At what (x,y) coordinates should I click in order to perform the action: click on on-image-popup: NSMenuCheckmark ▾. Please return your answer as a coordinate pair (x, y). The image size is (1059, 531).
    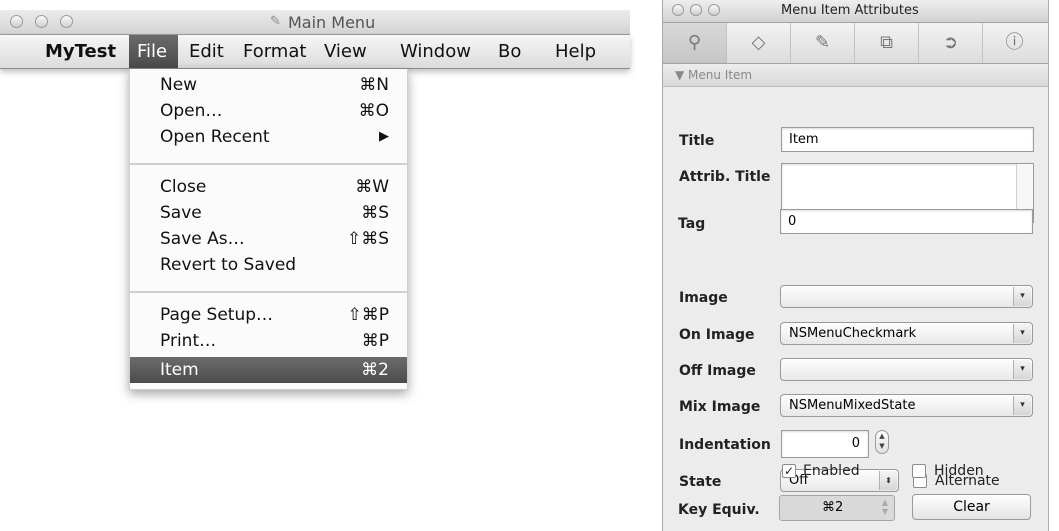
    Looking at the image, I should click on (906, 333).